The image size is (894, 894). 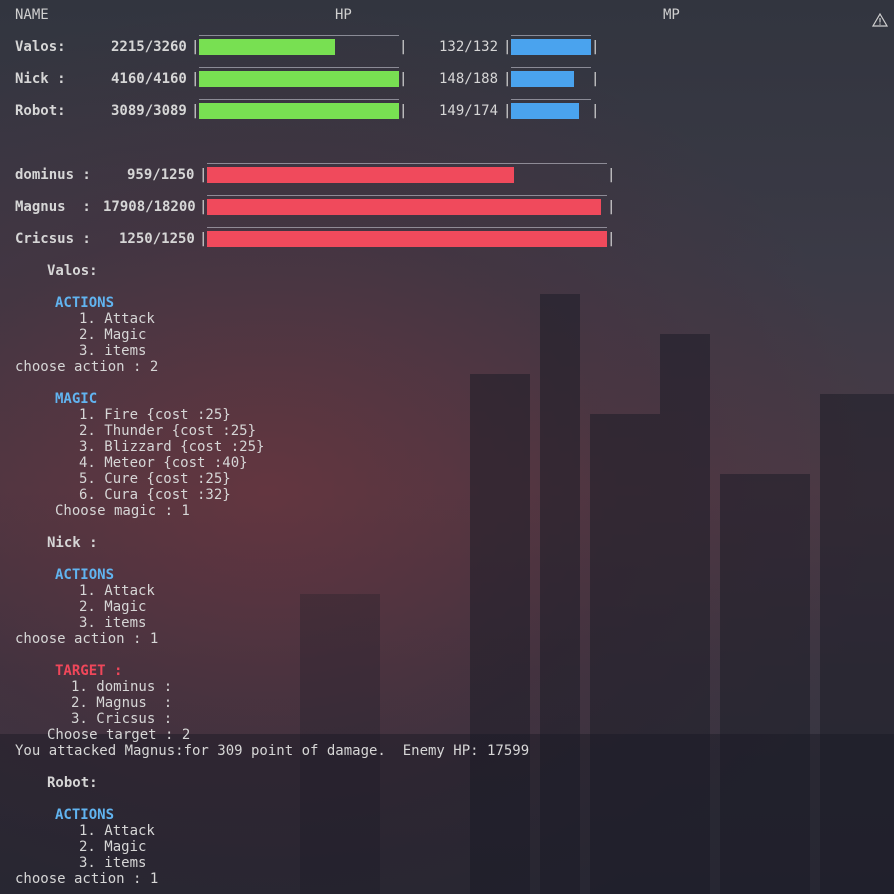 I want to click on party-name: Nick :, so click(x=40, y=79).